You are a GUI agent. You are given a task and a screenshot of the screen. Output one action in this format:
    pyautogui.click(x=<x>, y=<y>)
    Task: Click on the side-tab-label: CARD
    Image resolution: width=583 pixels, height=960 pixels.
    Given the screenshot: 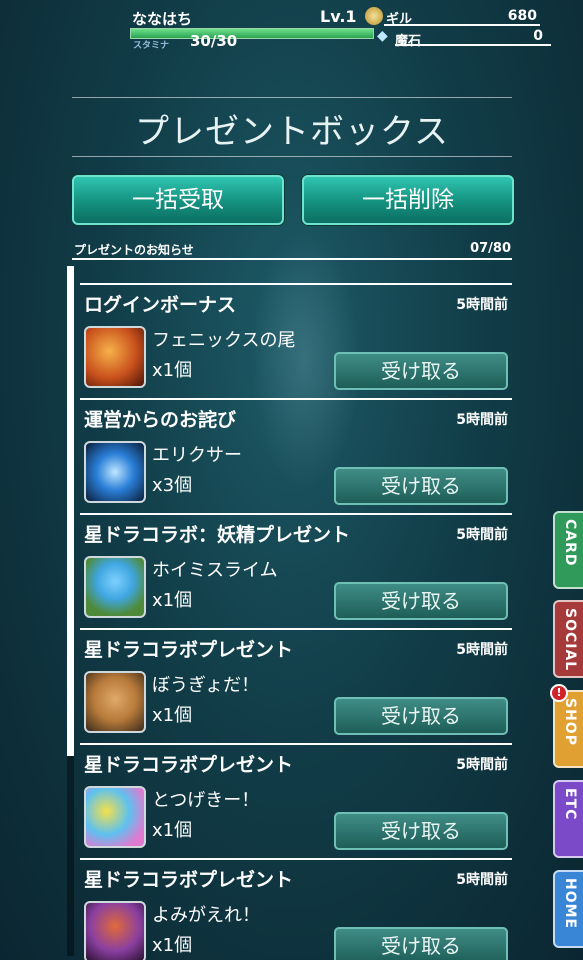 What is the action you would take?
    pyautogui.click(x=570, y=543)
    